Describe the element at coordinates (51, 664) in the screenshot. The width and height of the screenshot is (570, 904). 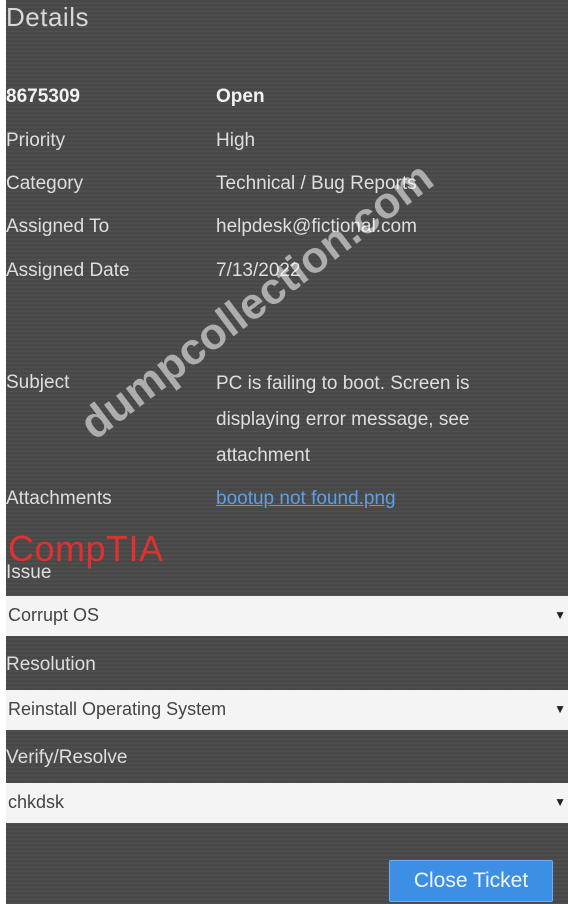
I see `resolution-label: Resolution` at that location.